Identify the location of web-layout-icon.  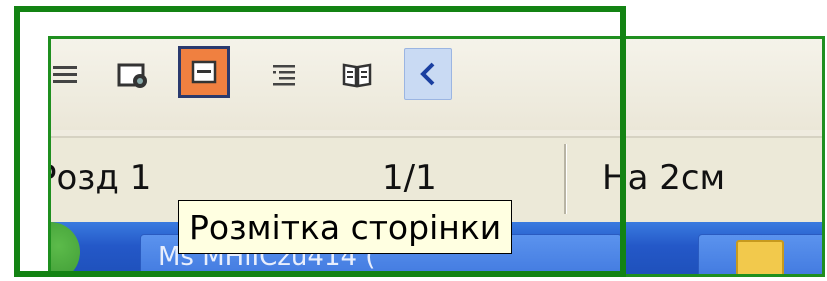
(132, 75).